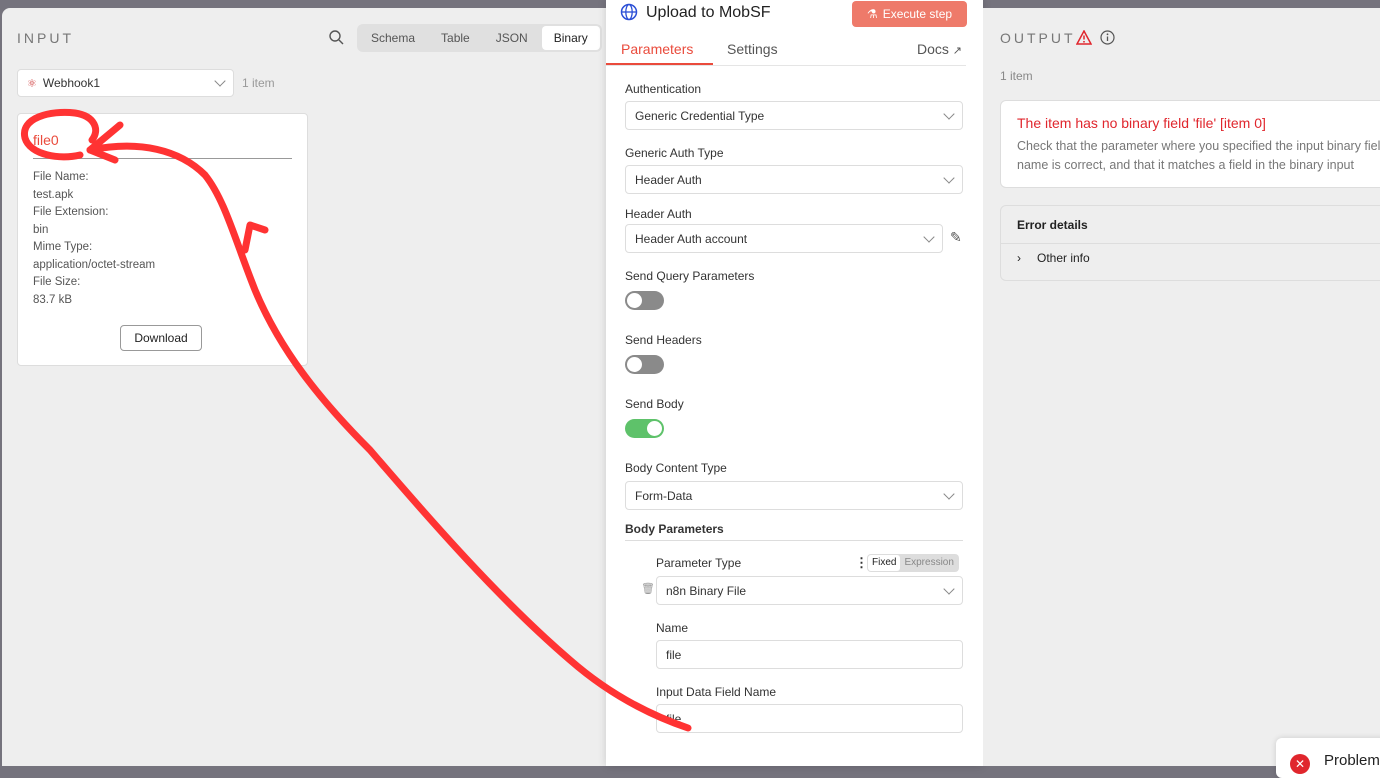 This screenshot has height=778, width=1380. What do you see at coordinates (657, 49) in the screenshot?
I see `tab-parameters: Parameters` at bounding box center [657, 49].